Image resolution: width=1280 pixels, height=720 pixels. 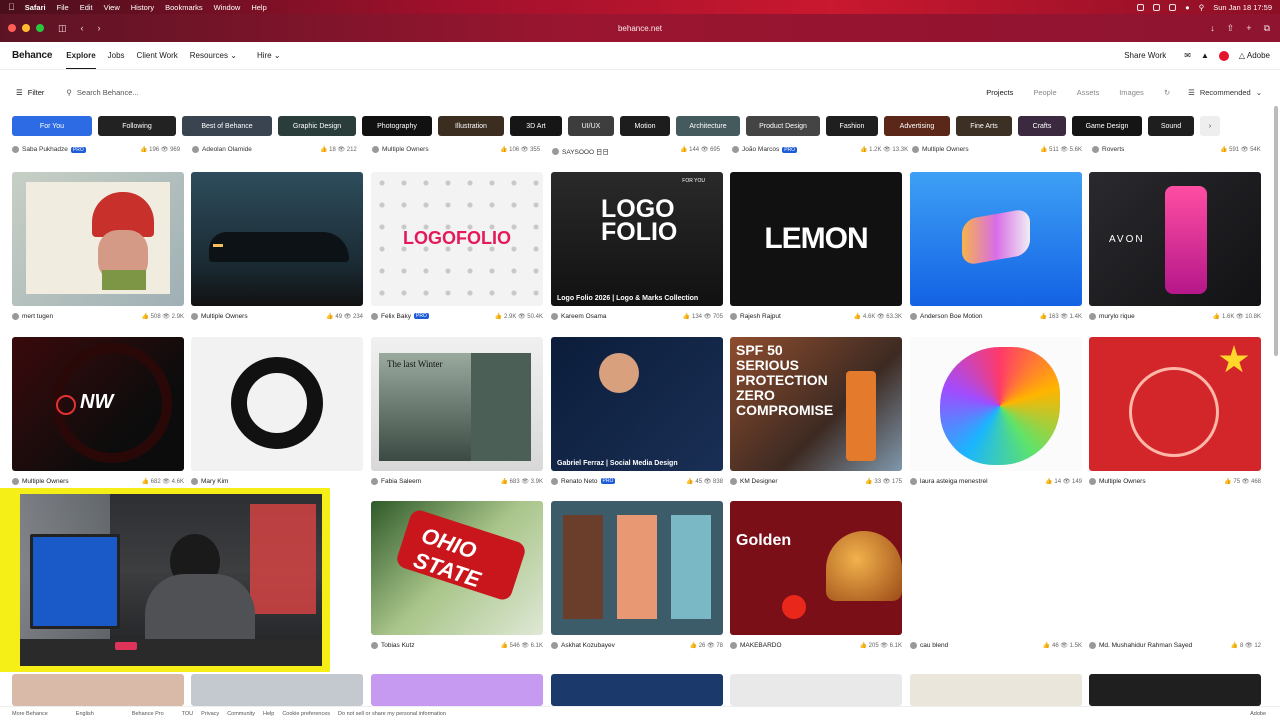 I want to click on menu-safari: Safari, so click(x=35, y=7).